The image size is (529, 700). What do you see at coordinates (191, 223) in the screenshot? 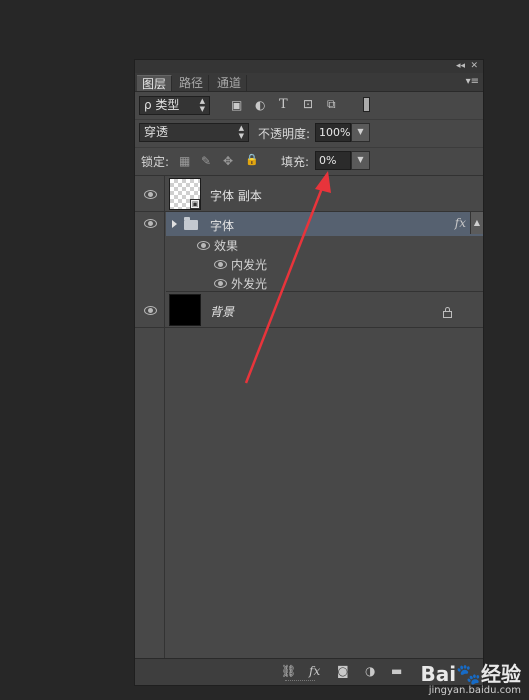
I see `folder-icon` at bounding box center [191, 223].